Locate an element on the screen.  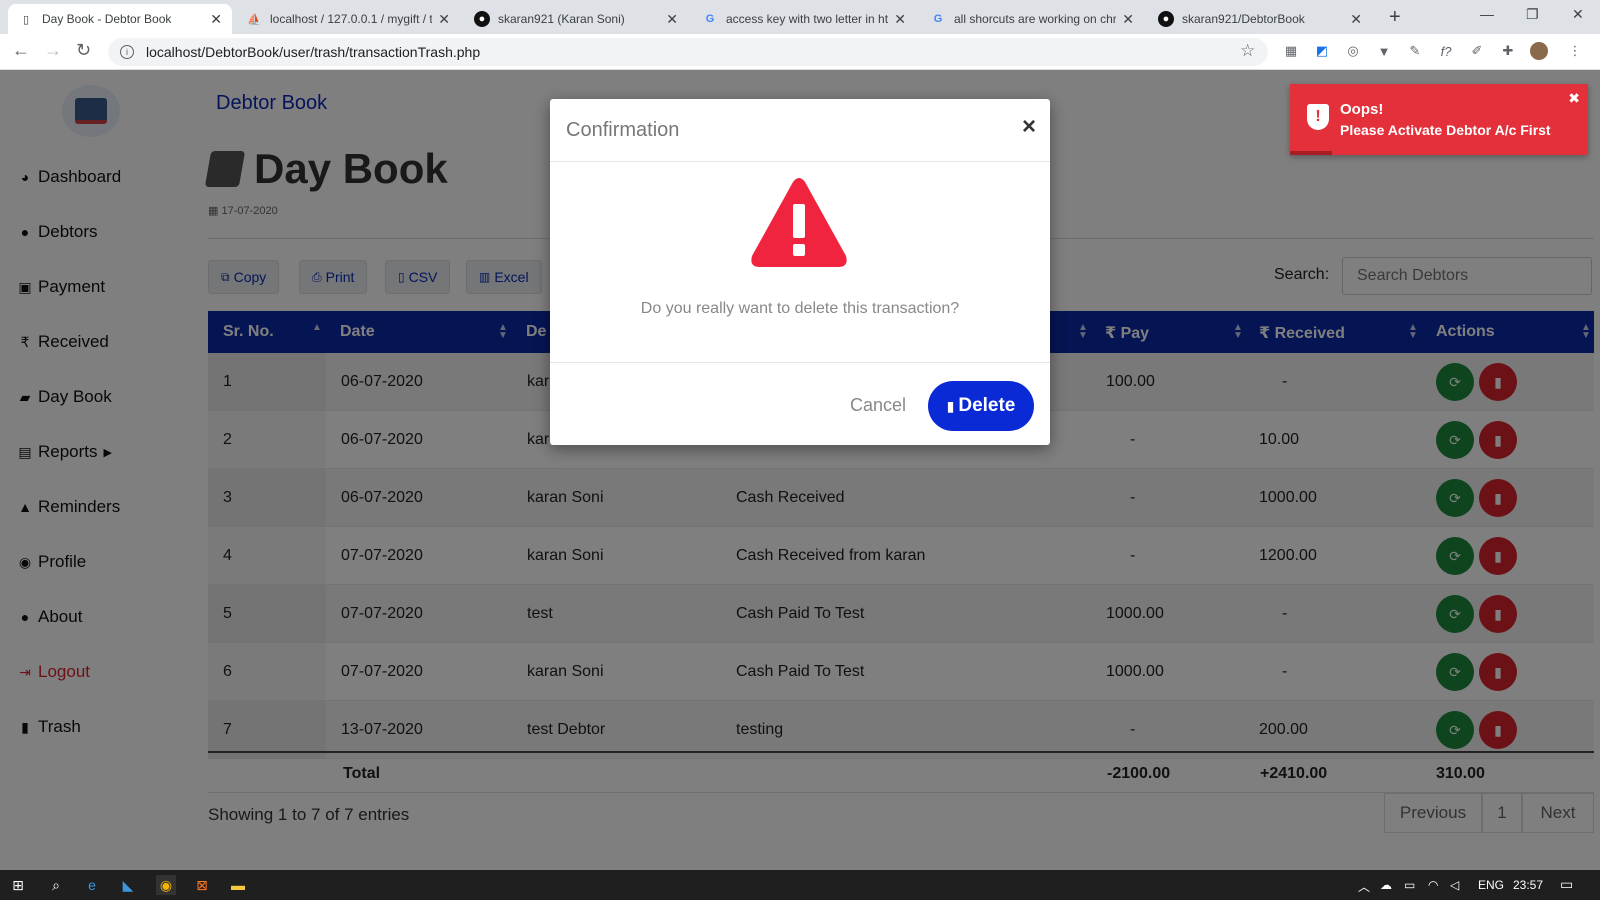
tab-phpmyadmin: ⛵ localhost / 127.0.0.1 / mygift / t ✕ is located at coordinates (348, 19).